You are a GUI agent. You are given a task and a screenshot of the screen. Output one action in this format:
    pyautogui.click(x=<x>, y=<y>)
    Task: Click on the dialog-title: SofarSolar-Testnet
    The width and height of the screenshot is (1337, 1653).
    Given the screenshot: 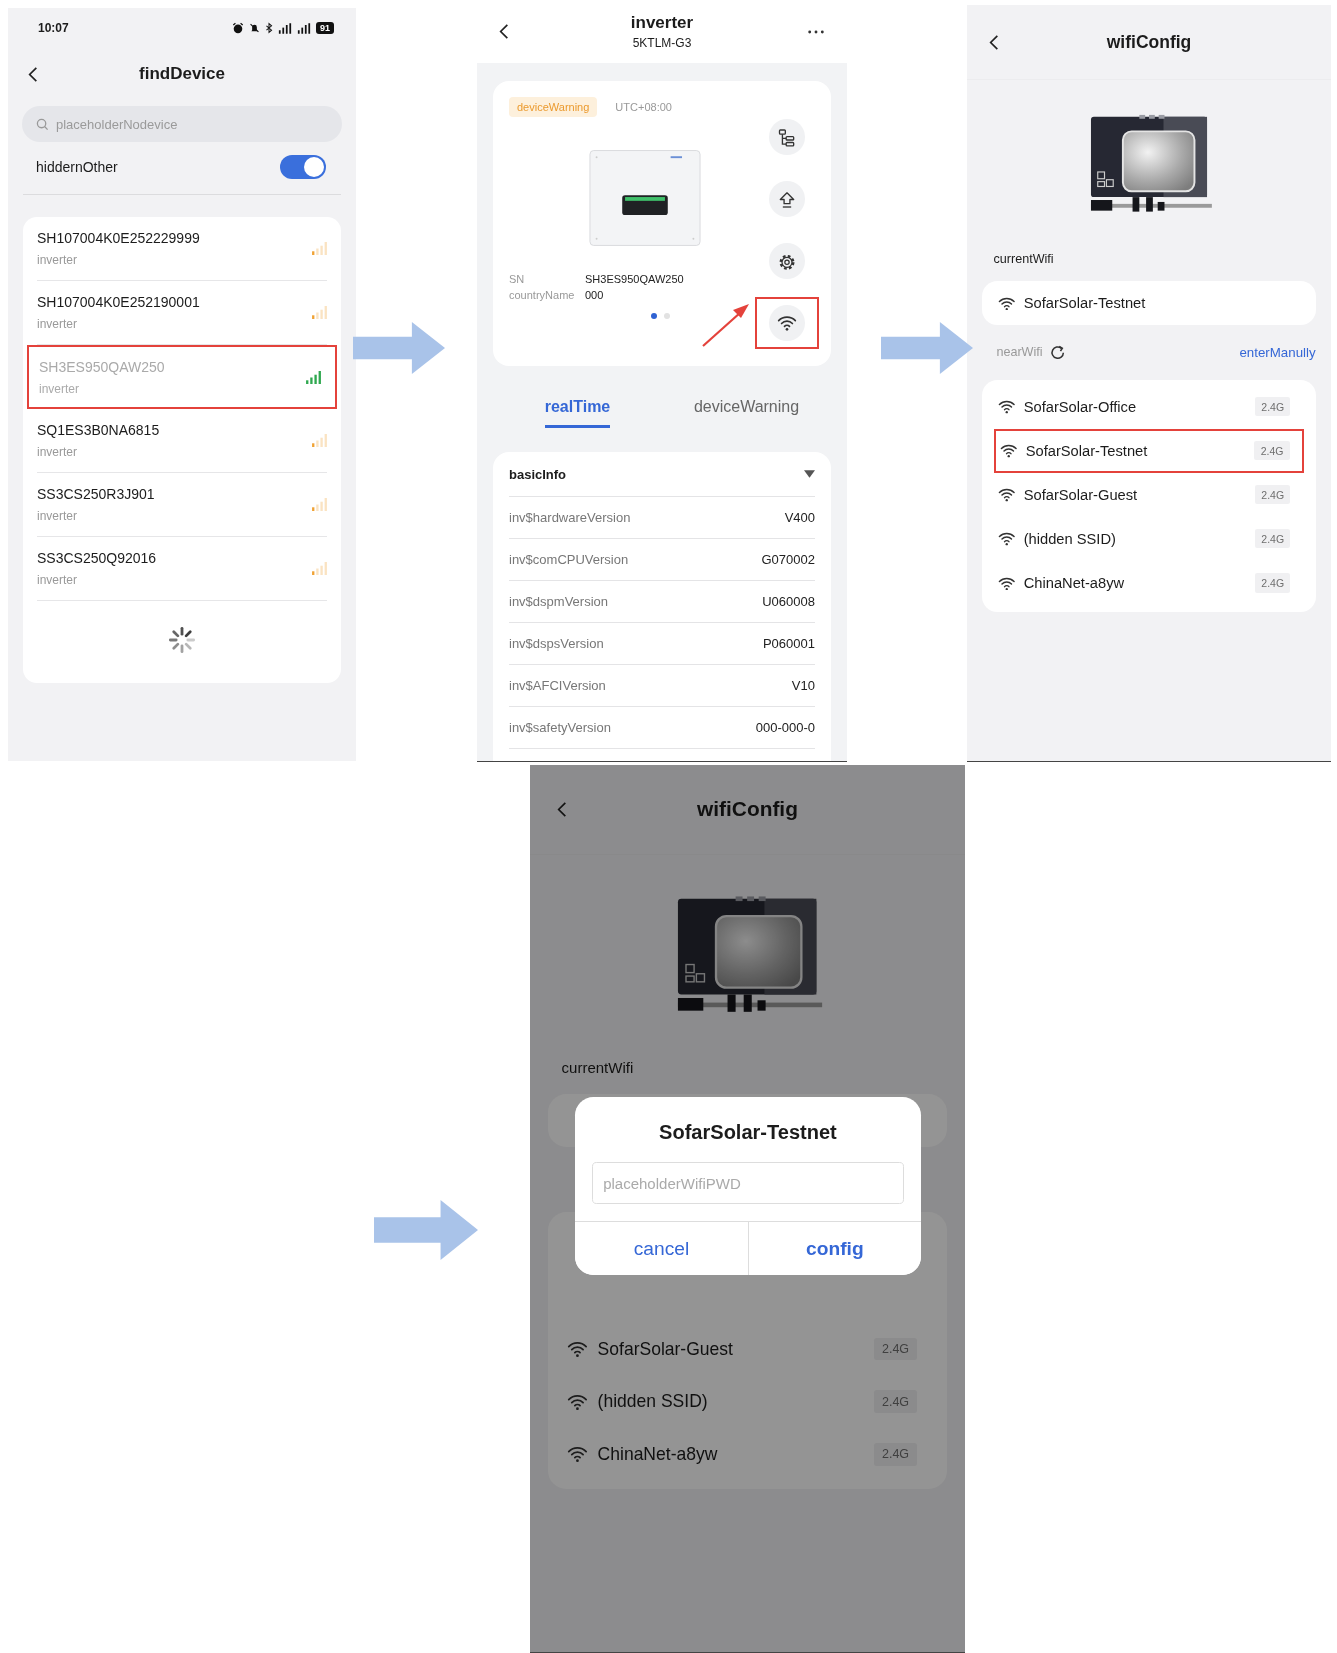 What is the action you would take?
    pyautogui.click(x=748, y=1133)
    